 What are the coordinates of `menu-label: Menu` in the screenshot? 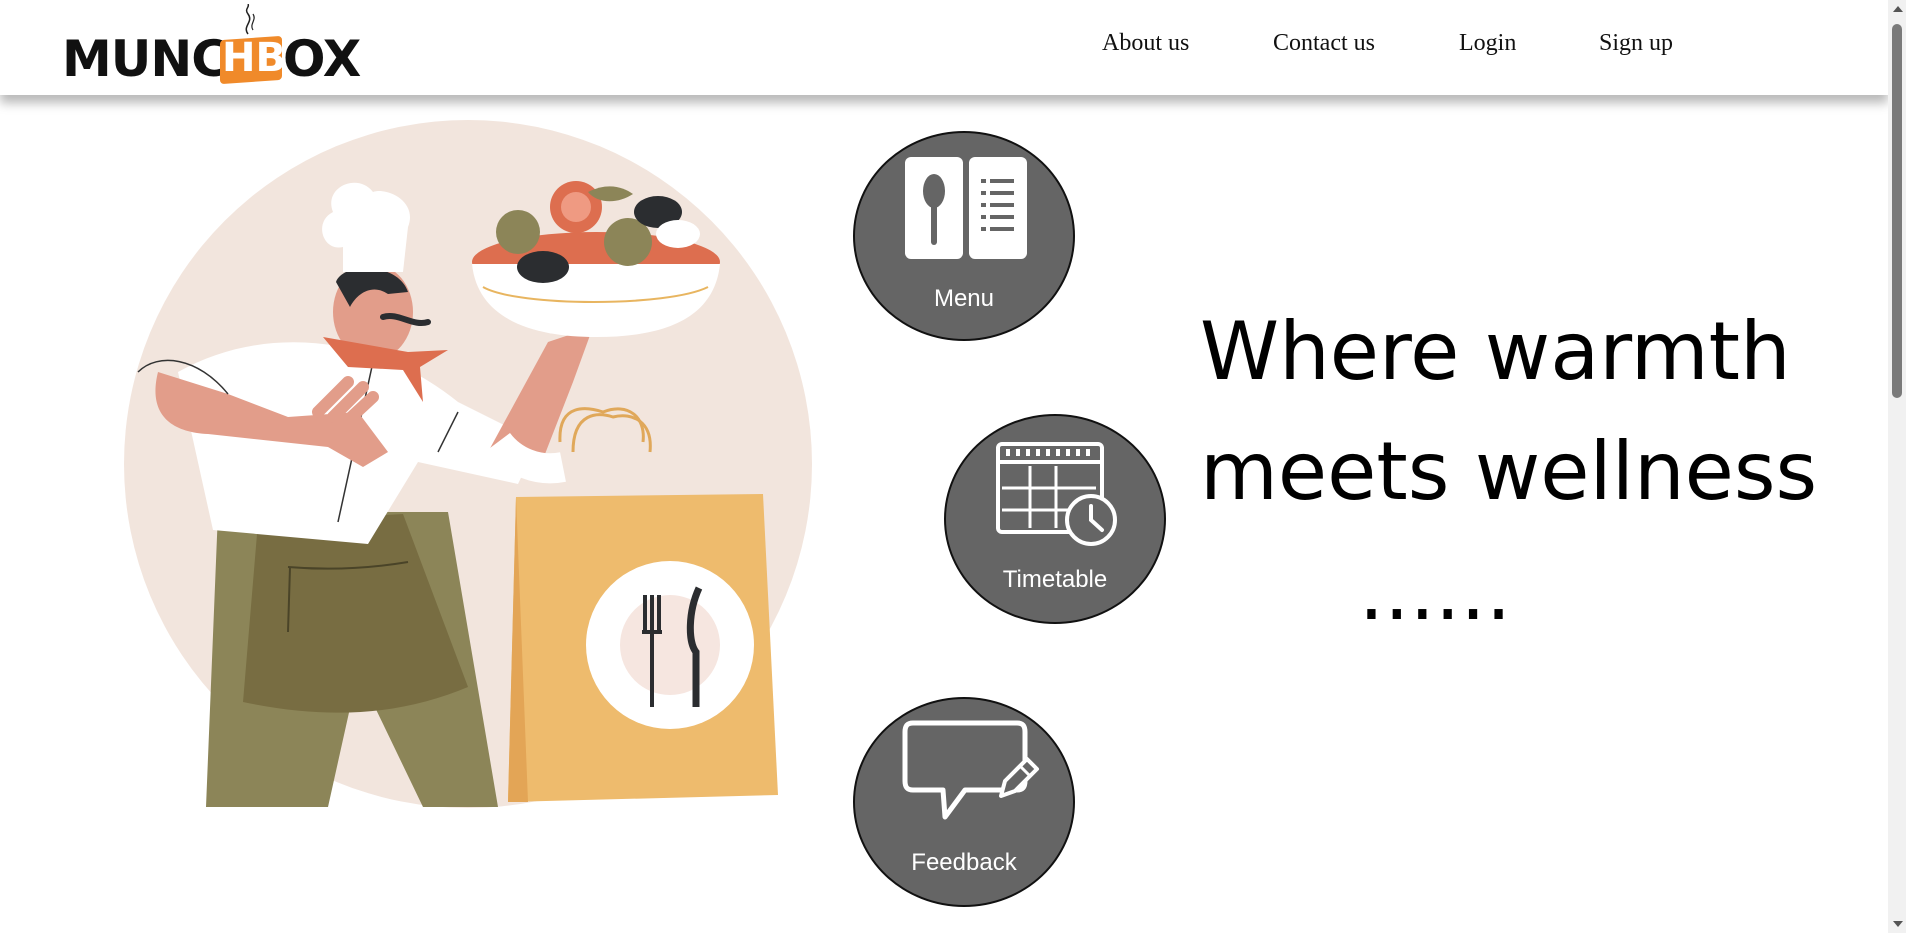 It's located at (964, 298).